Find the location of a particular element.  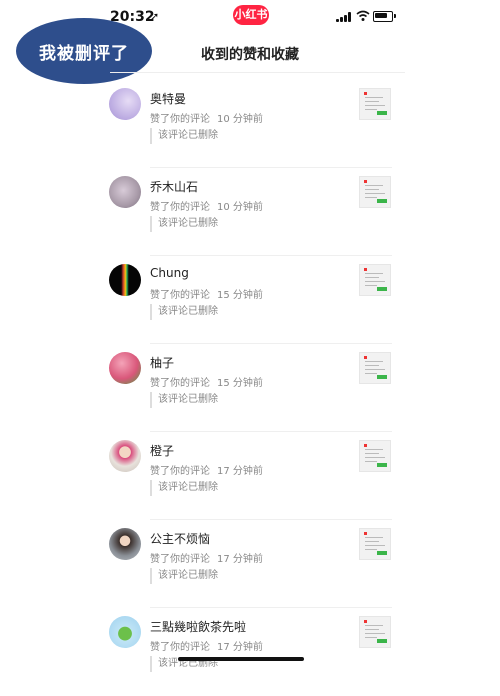

flower-avatar is located at coordinates (125, 192).